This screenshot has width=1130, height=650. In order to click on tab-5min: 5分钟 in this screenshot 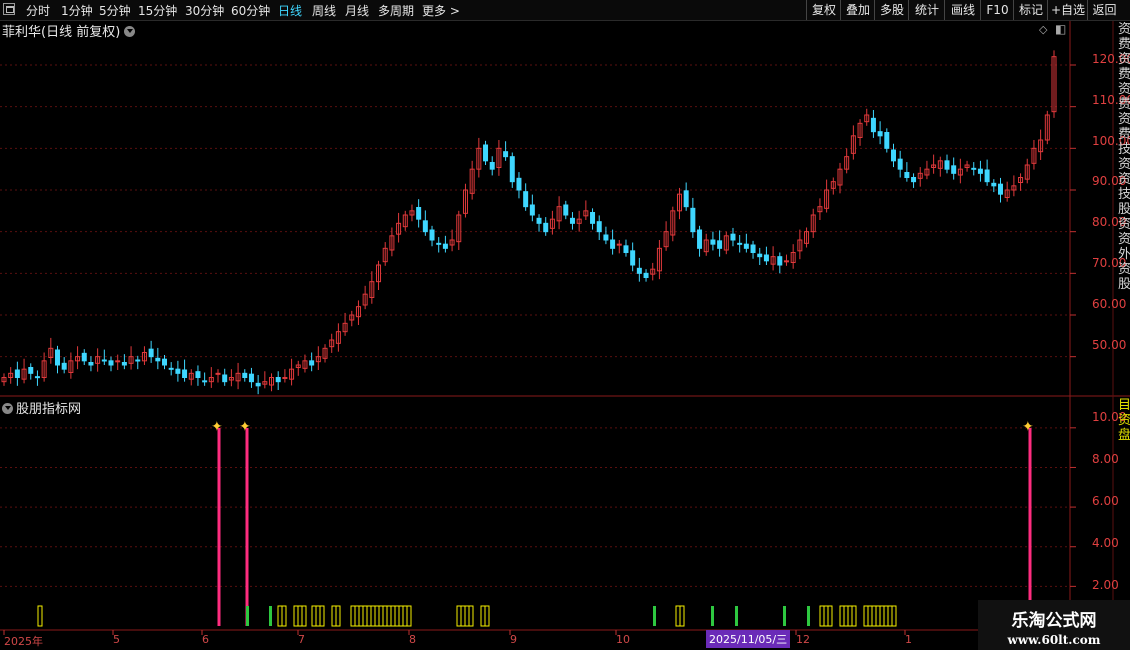, I will do `click(115, 10)`.